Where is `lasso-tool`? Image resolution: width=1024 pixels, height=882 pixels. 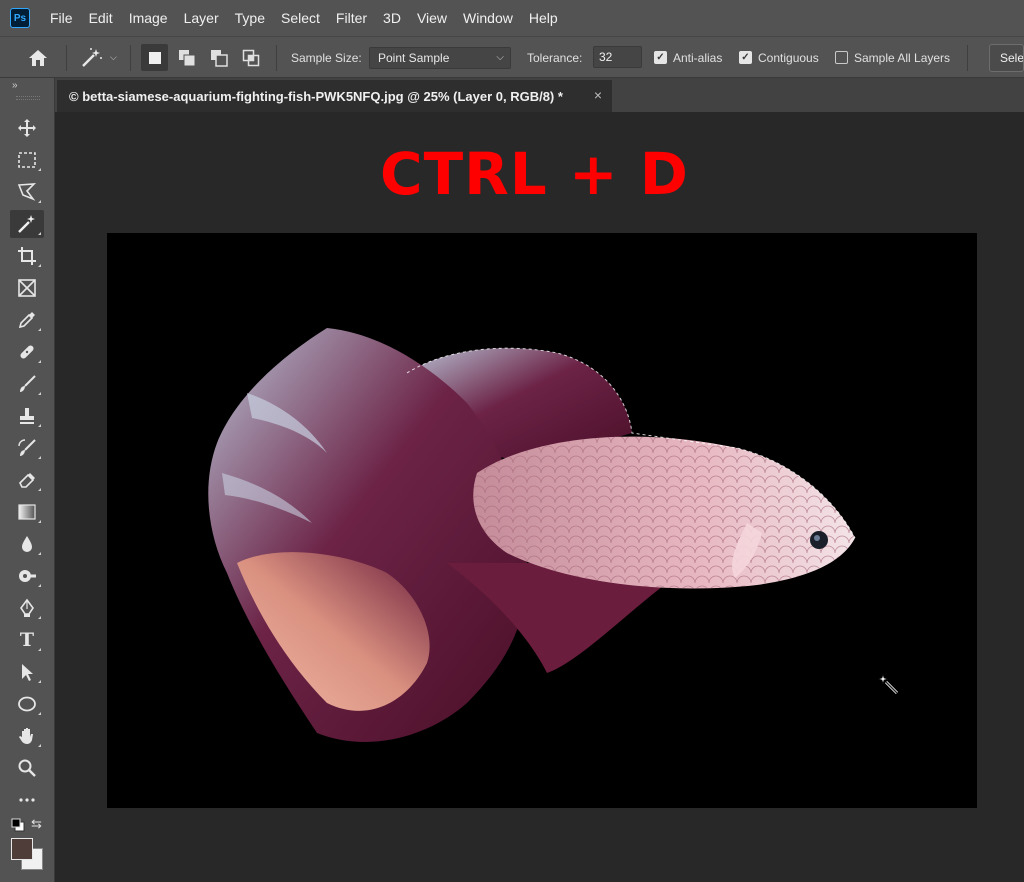 lasso-tool is located at coordinates (27, 192).